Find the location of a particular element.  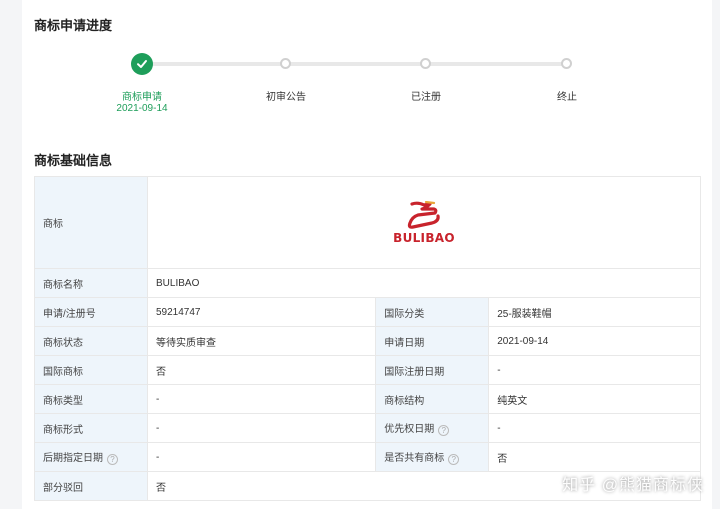

info-title: 商标基础信息 is located at coordinates (73, 160).